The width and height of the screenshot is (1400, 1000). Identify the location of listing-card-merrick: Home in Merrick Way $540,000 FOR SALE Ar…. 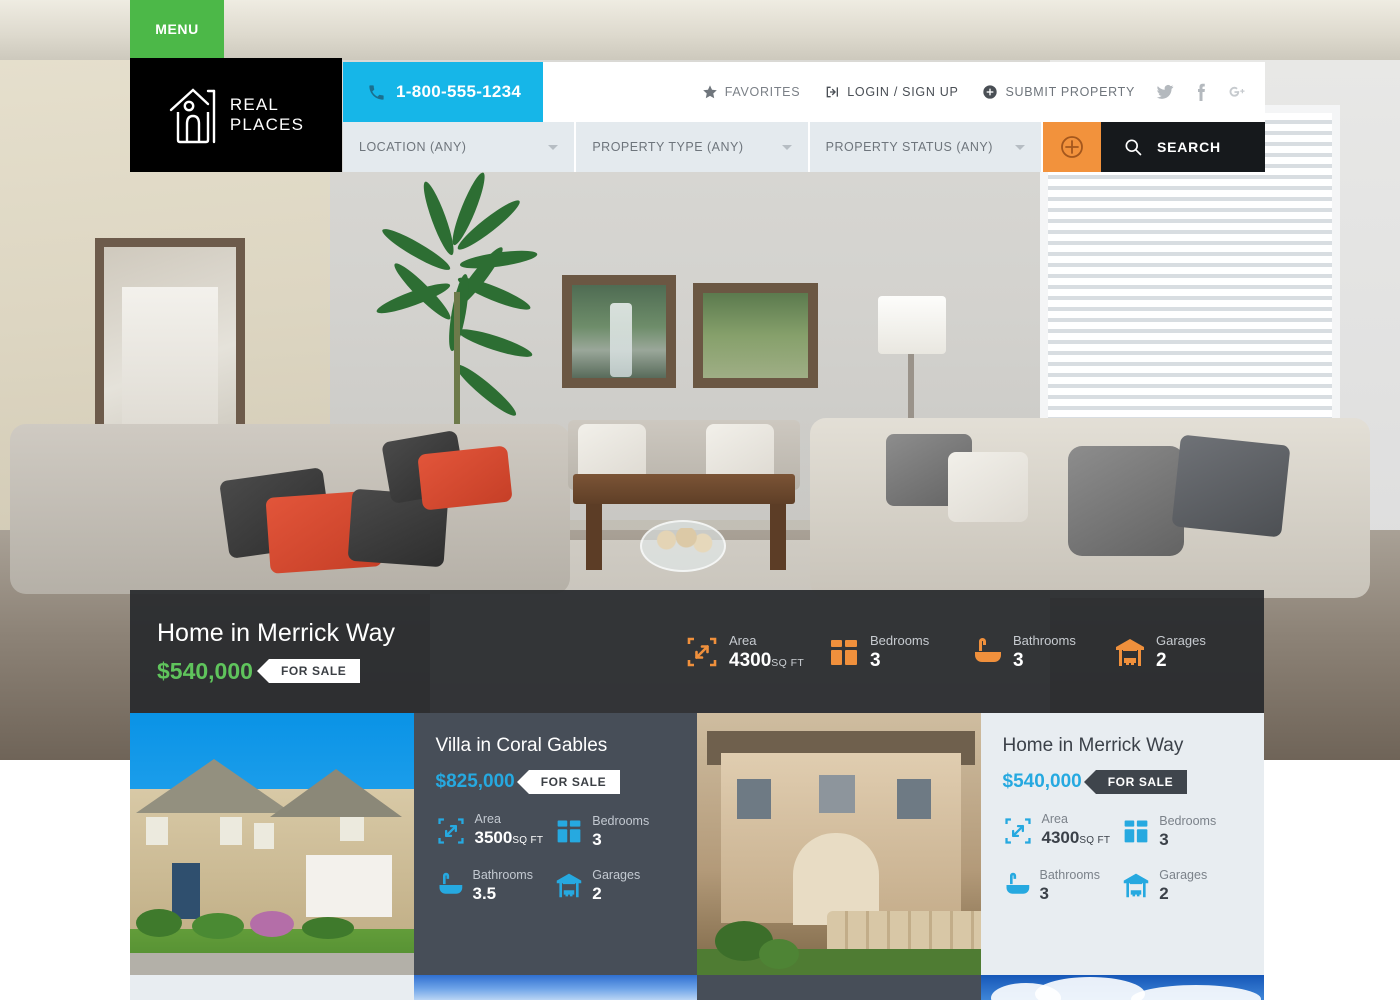
(1122, 844).